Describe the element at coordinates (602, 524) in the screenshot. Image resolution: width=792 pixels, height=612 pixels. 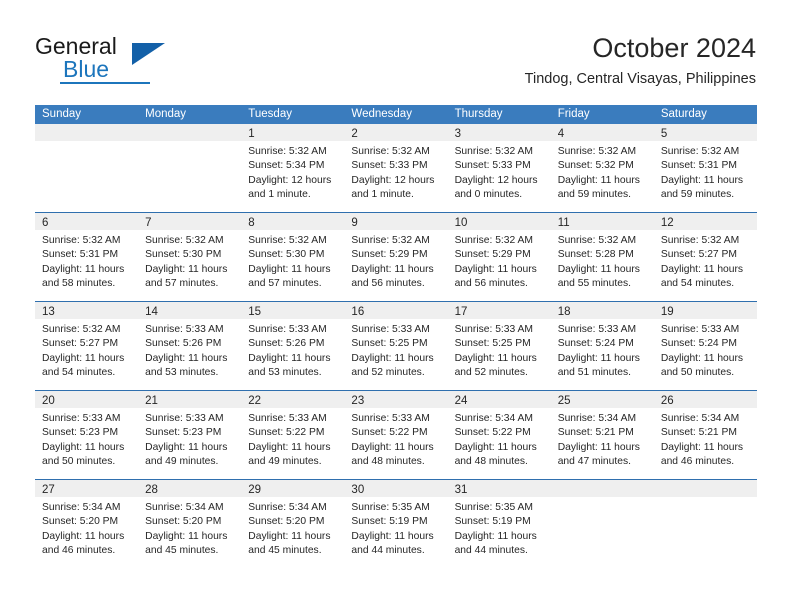
I see `day-cell-empty` at that location.